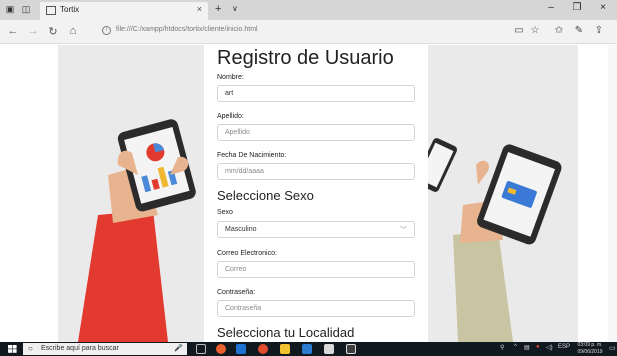 The image size is (617, 356). I want to click on localidad-heading: Selecciona tu Localidad, so click(286, 332).